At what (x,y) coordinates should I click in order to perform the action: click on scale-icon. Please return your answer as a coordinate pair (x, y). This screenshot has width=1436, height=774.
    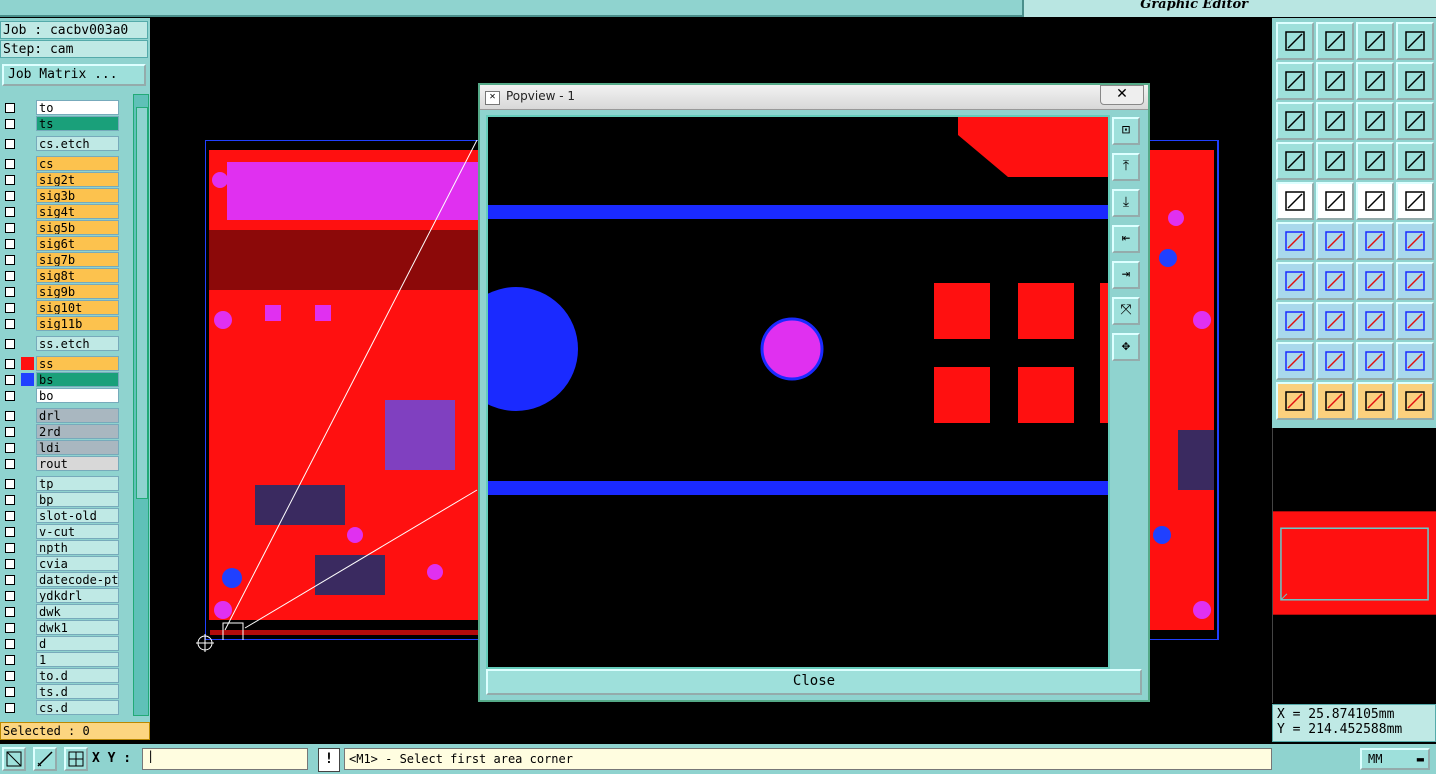
    Looking at the image, I should click on (1375, 121).